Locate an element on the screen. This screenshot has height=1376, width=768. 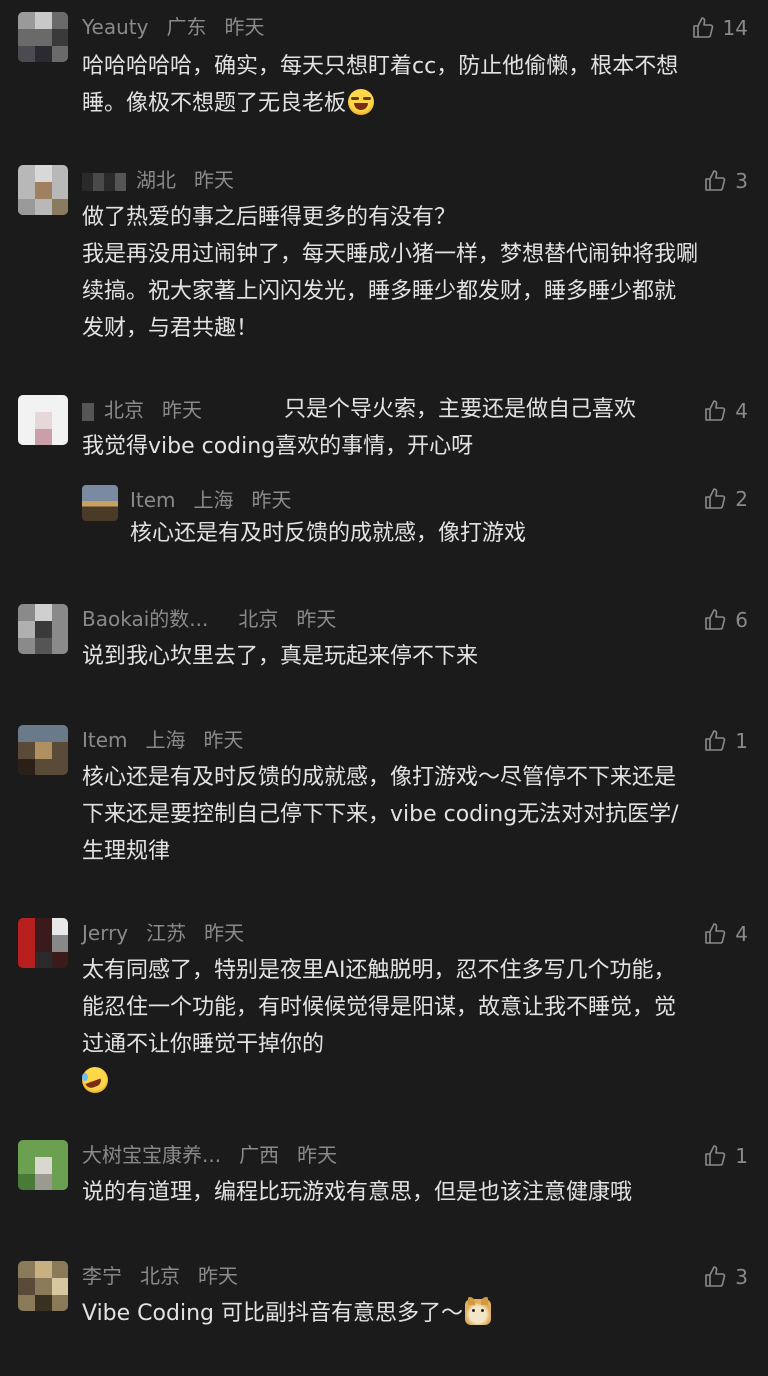
comment-line: 下来还是要控制自己停下下来，vibe coding无法对对抗医学/ is located at coordinates (380, 814).